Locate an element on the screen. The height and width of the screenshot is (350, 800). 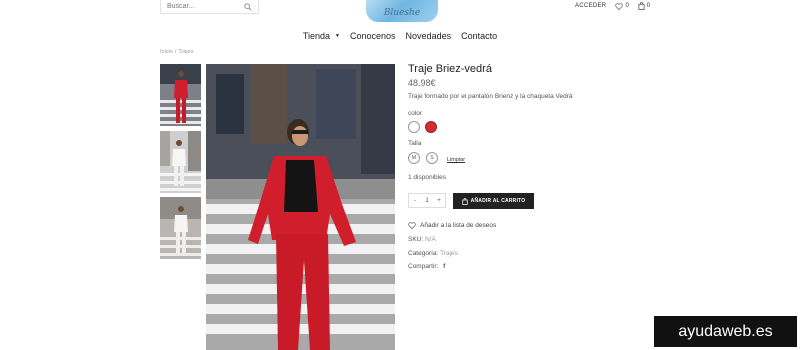
breadcrumb-current: Trajes is located at coordinates (186, 52).